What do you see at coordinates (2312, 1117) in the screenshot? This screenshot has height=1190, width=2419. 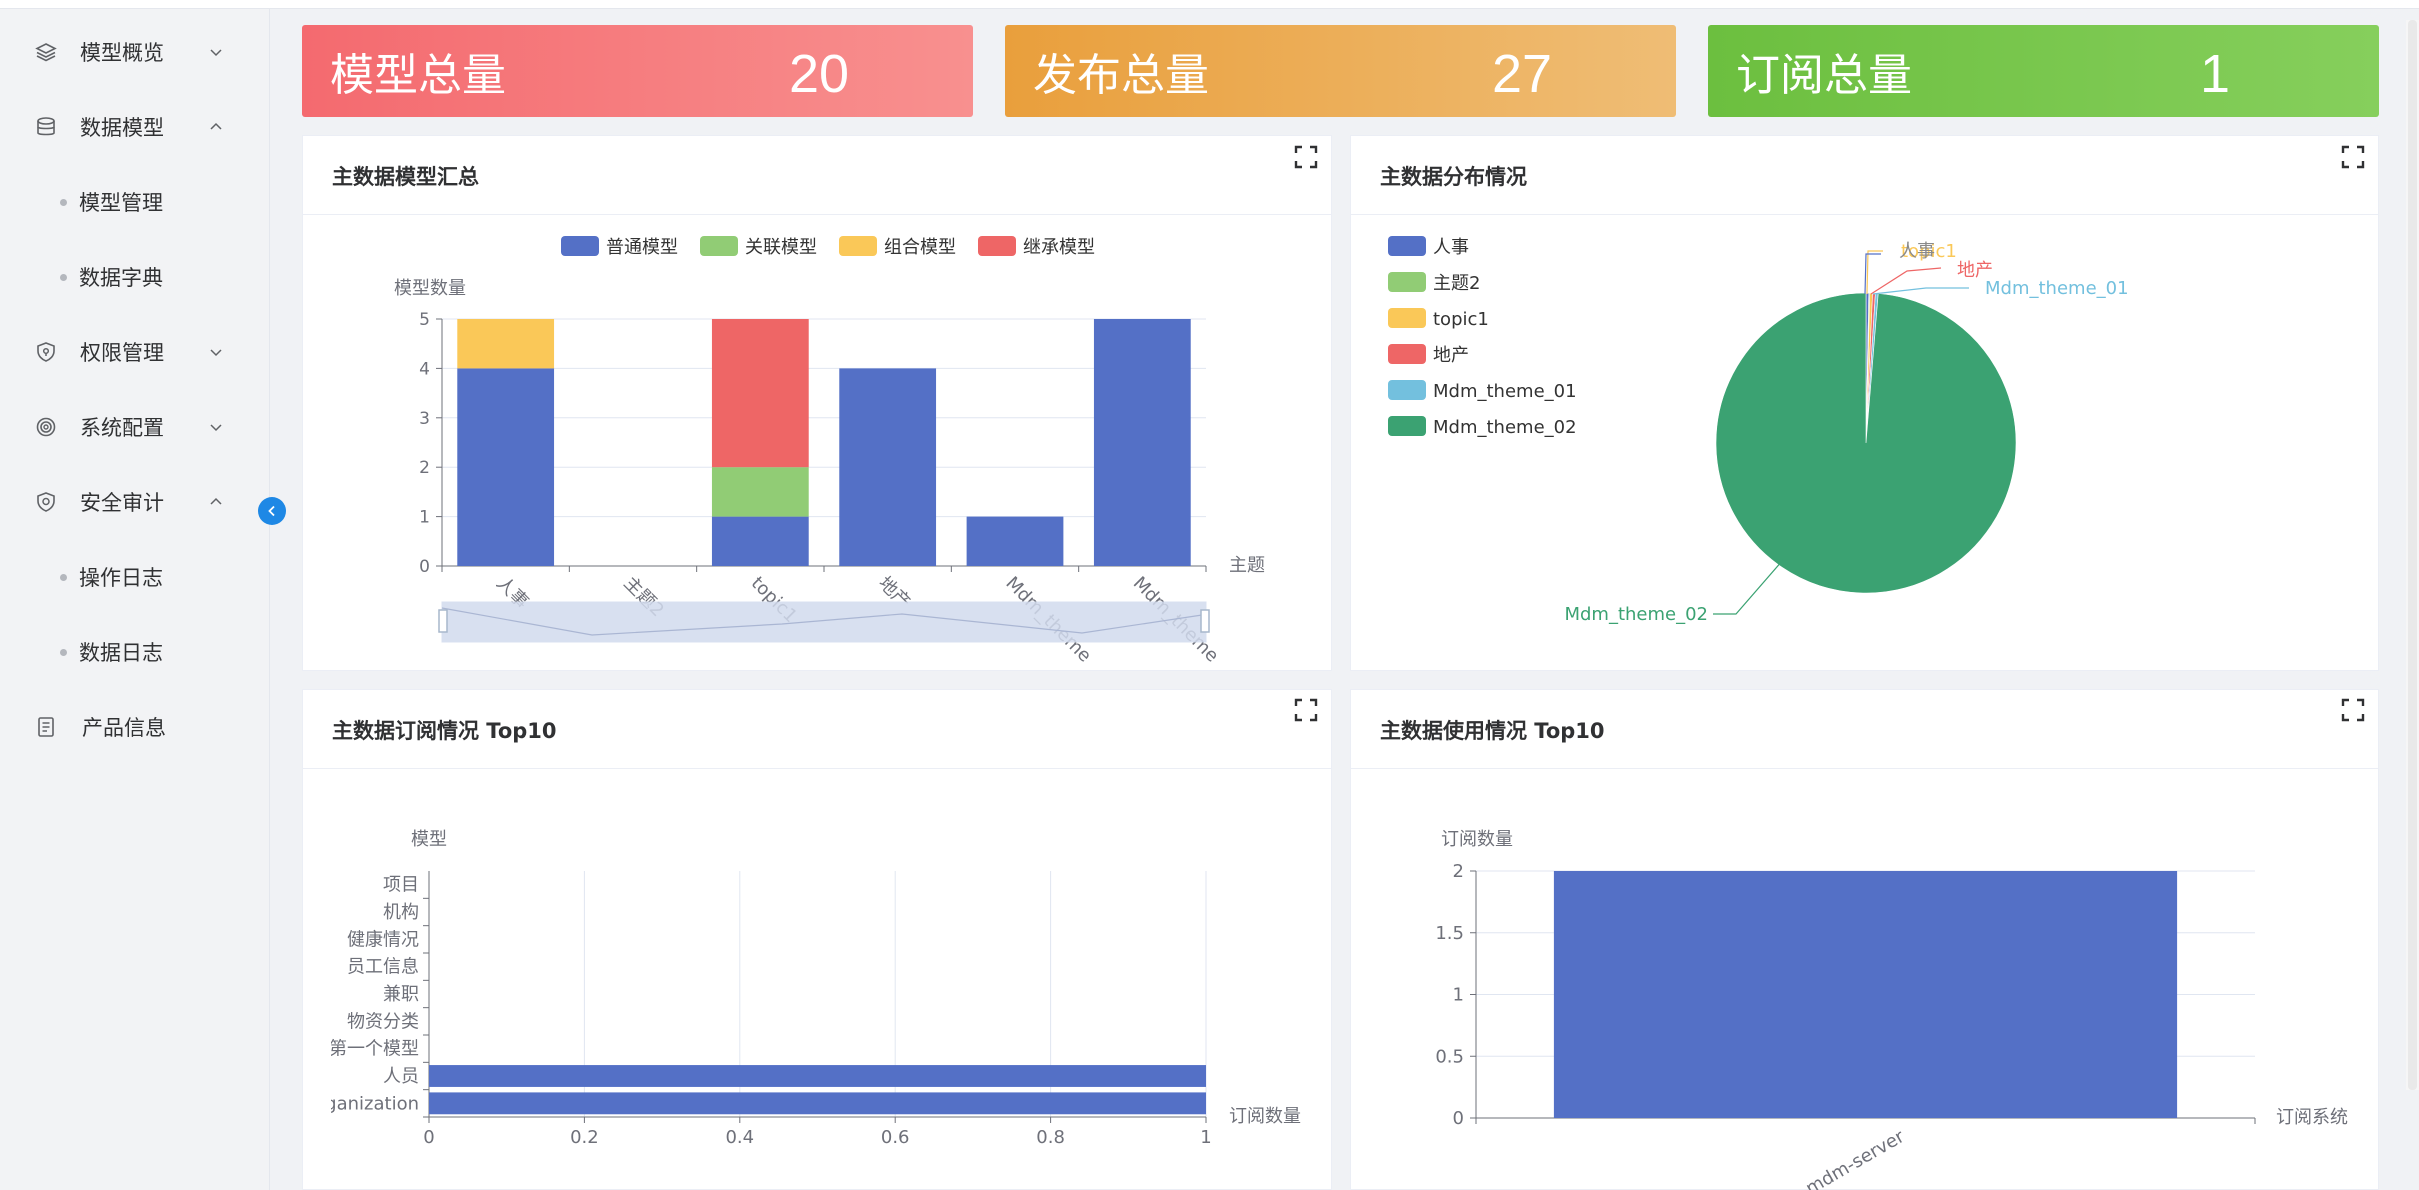 I see `x-axis-title: 订阅系统` at bounding box center [2312, 1117].